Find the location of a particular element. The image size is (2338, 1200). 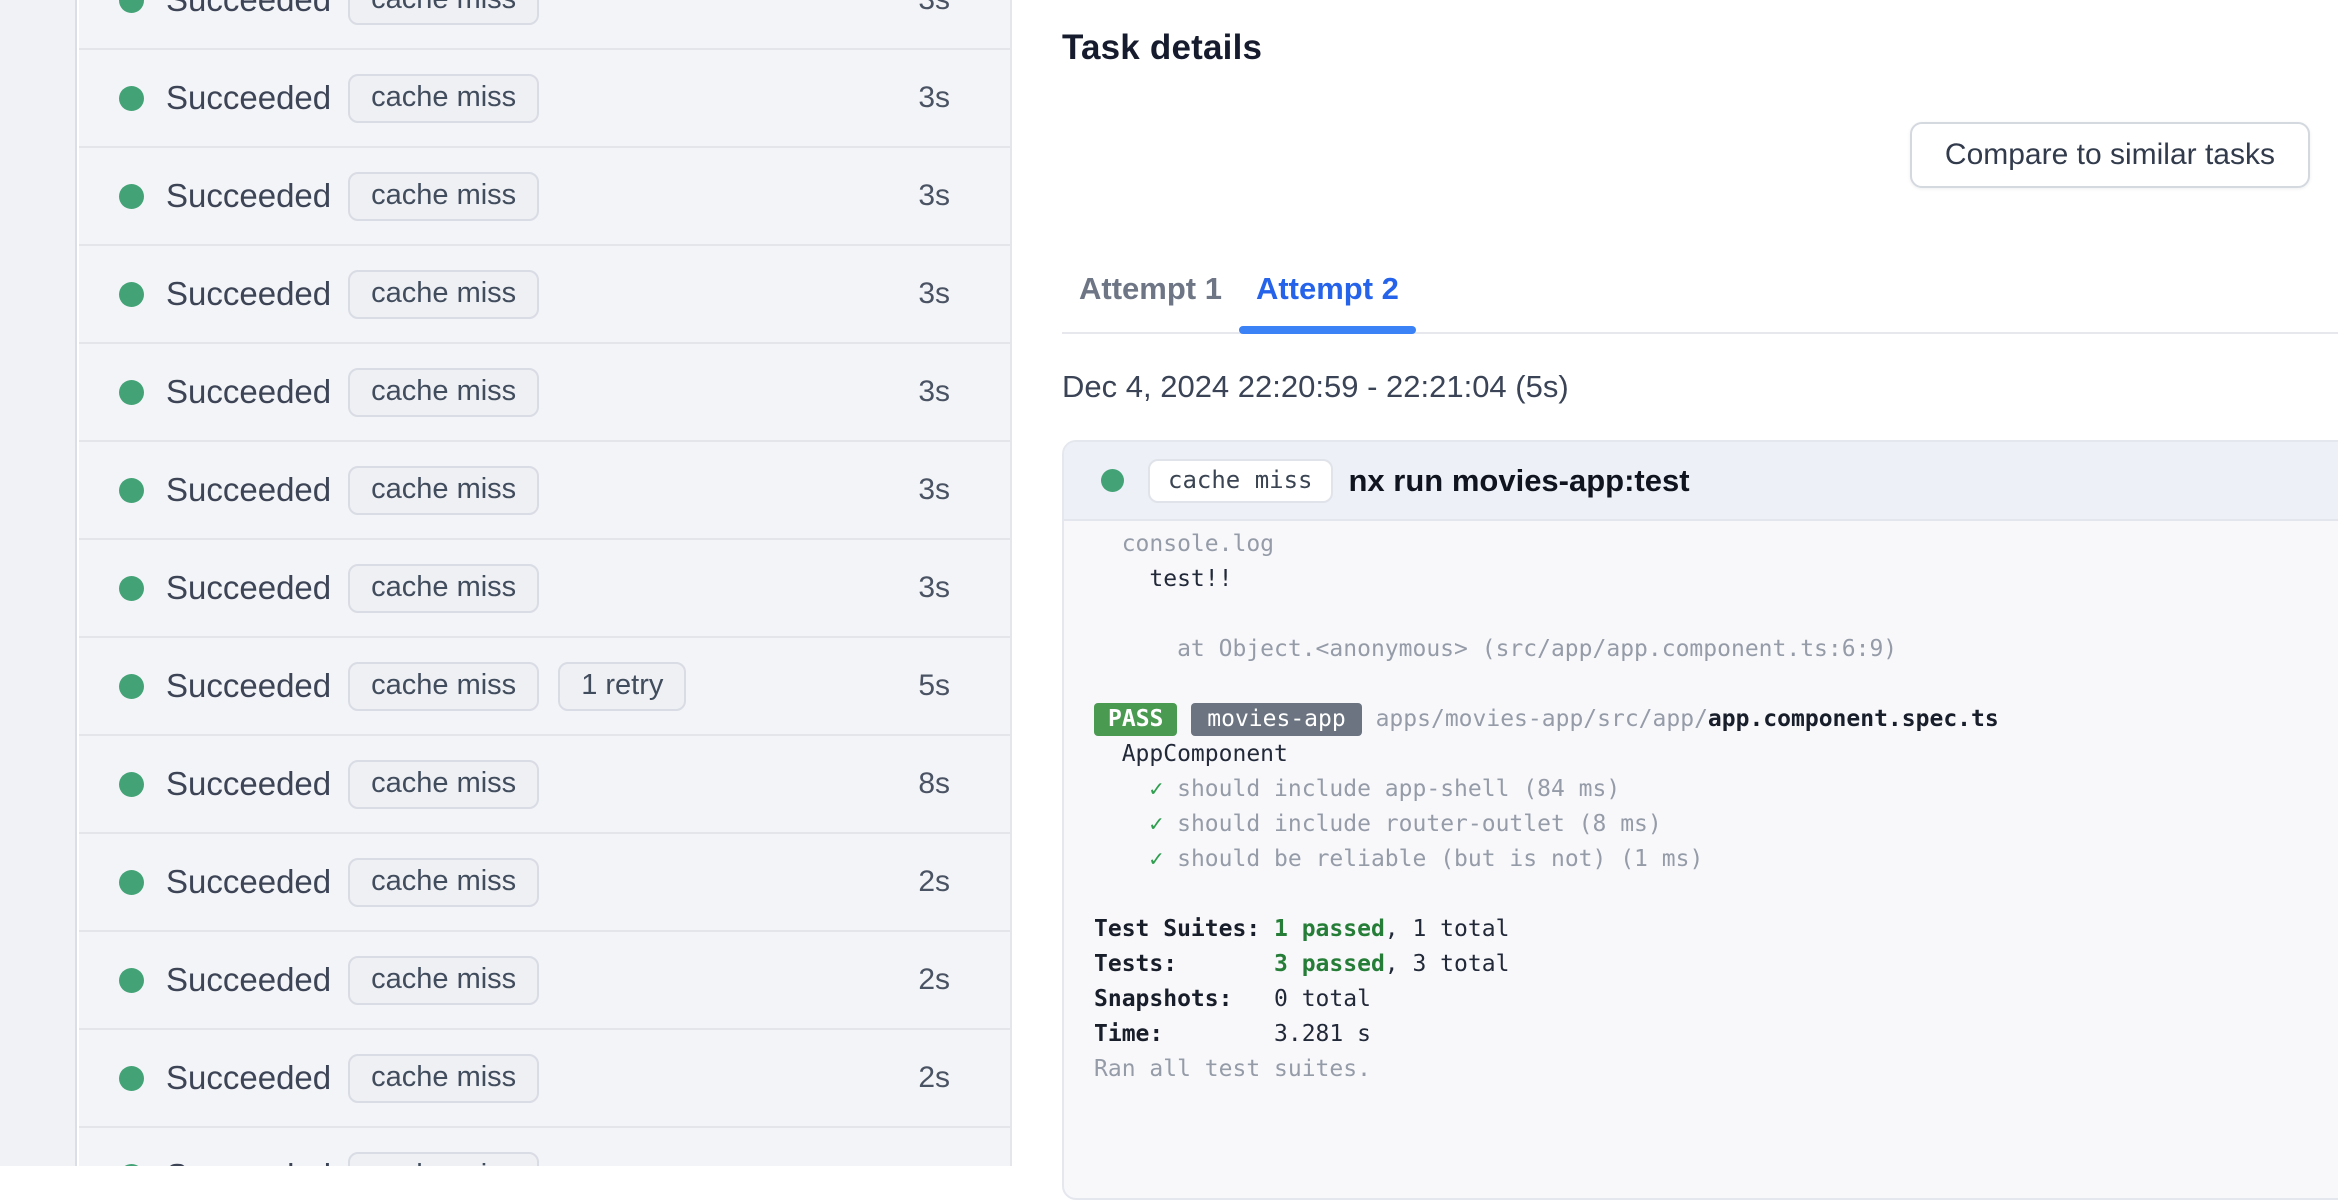

retry-badge: 1 retry is located at coordinates (622, 686).